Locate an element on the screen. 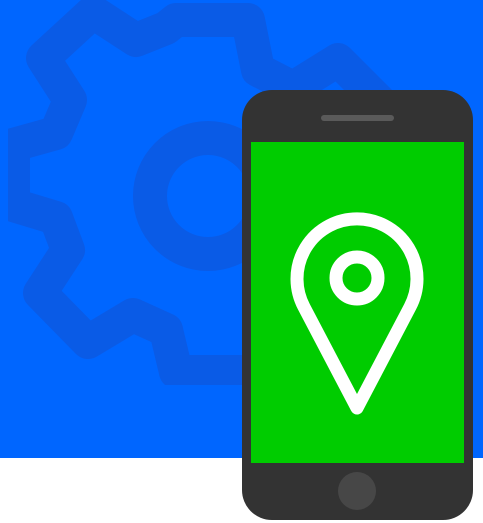  home-button is located at coordinates (357, 491).